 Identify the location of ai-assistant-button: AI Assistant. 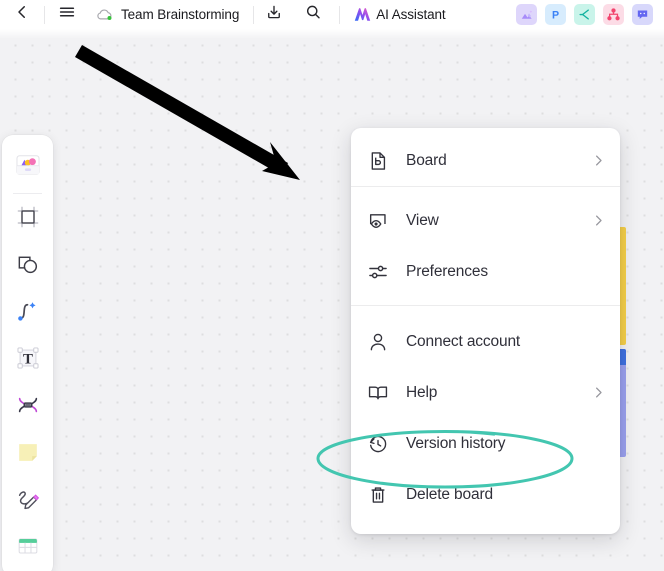
(393, 14).